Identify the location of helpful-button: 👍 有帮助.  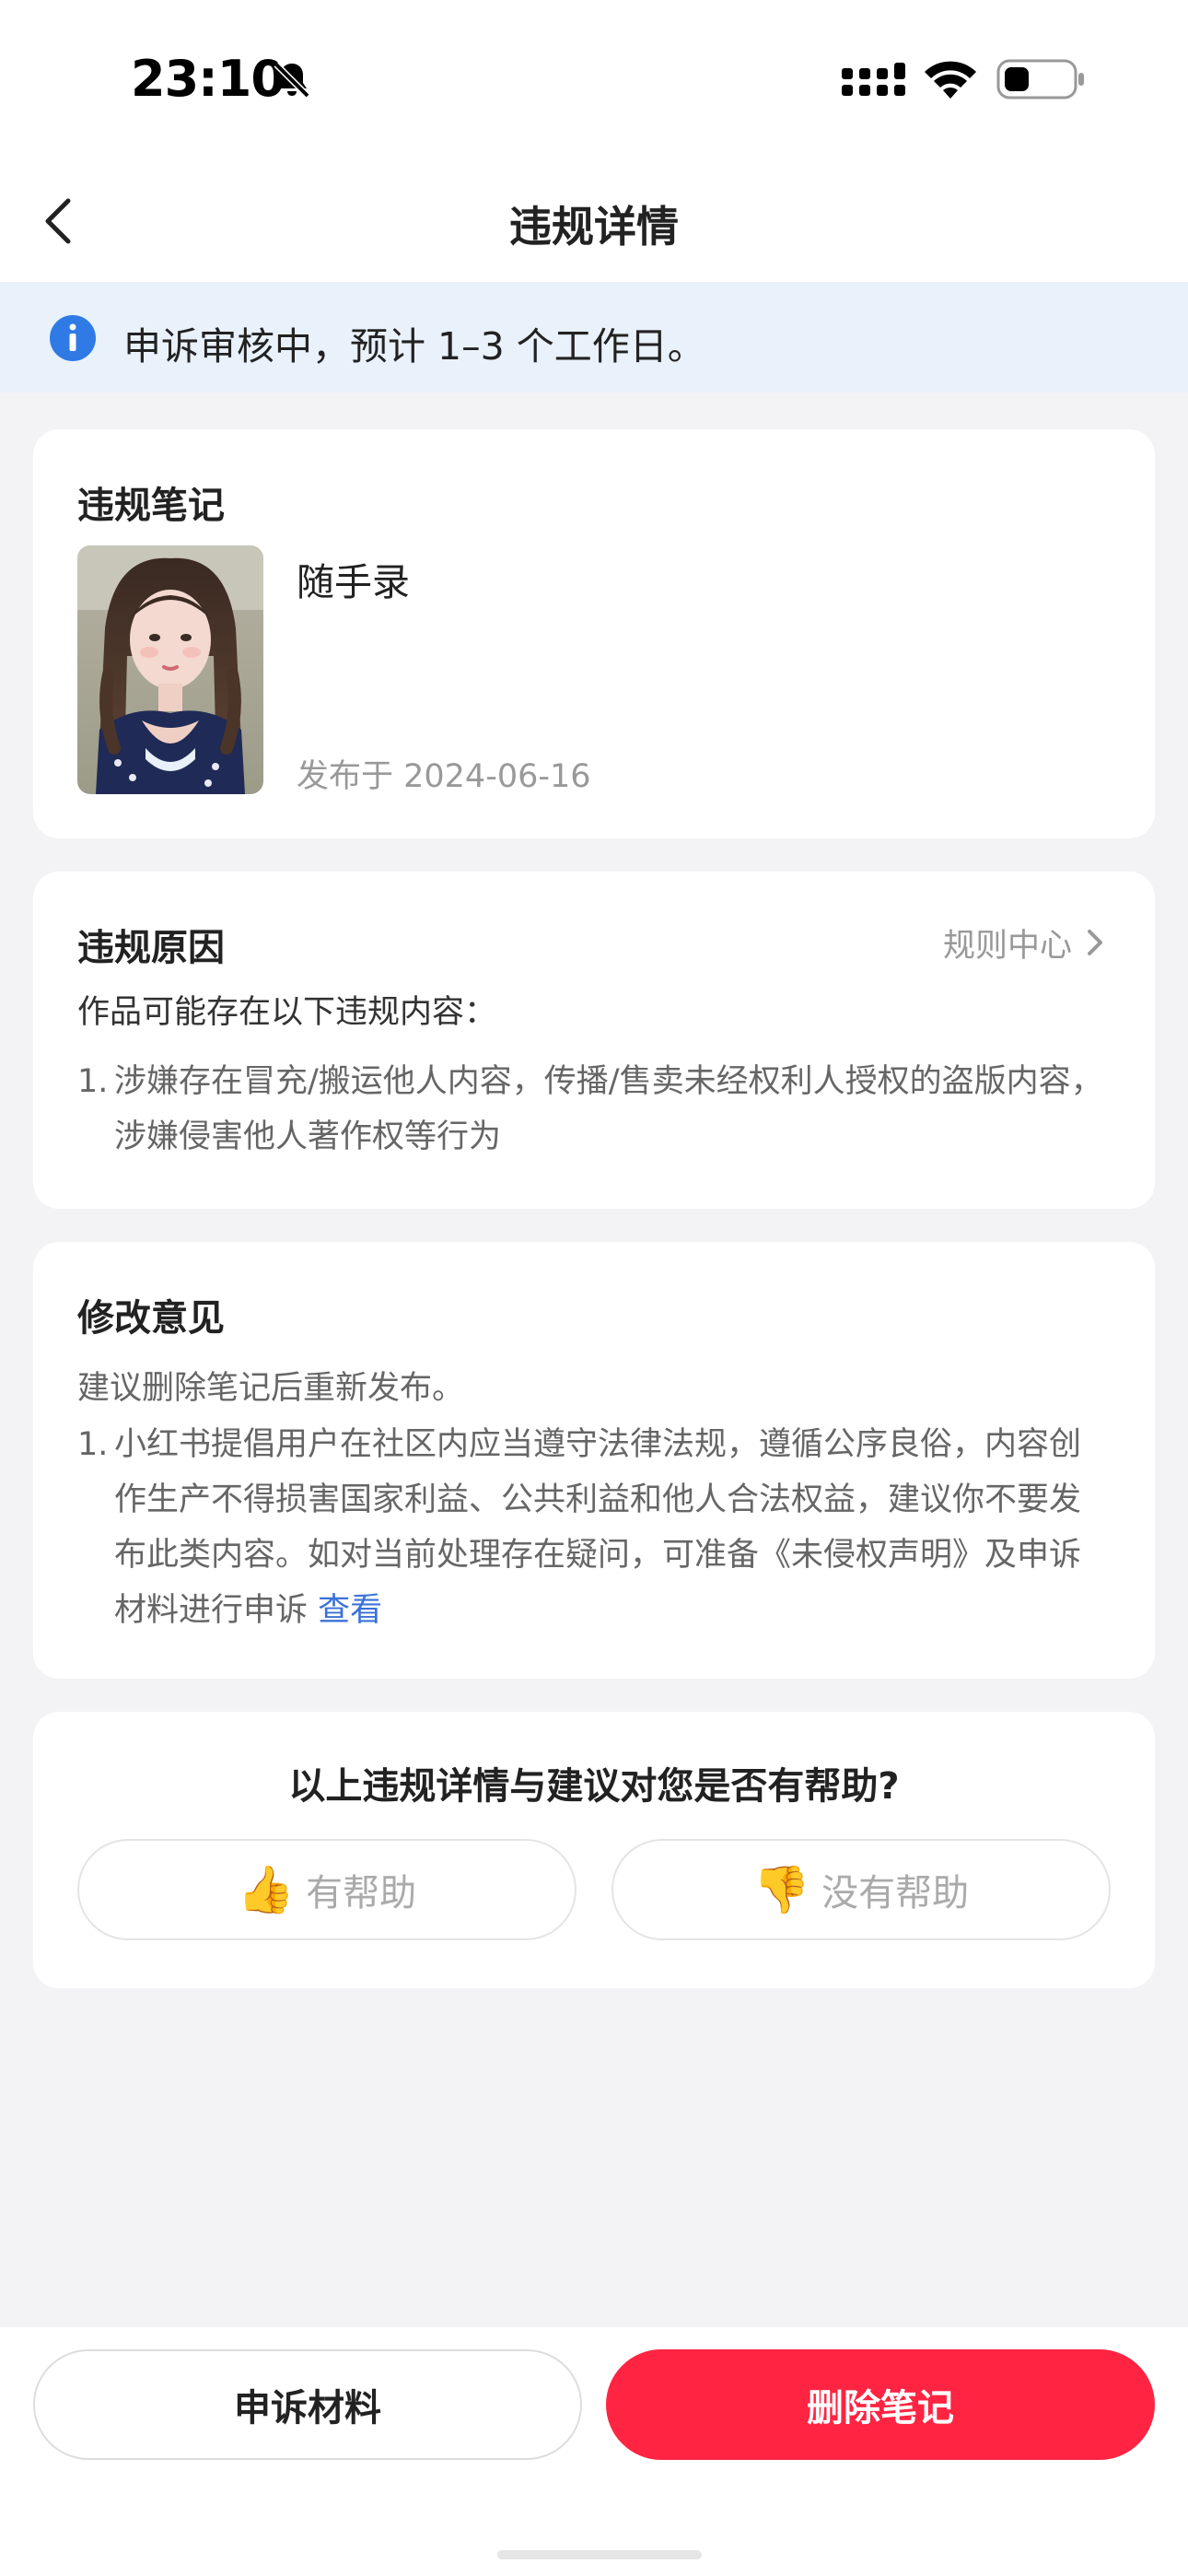
(327, 1890).